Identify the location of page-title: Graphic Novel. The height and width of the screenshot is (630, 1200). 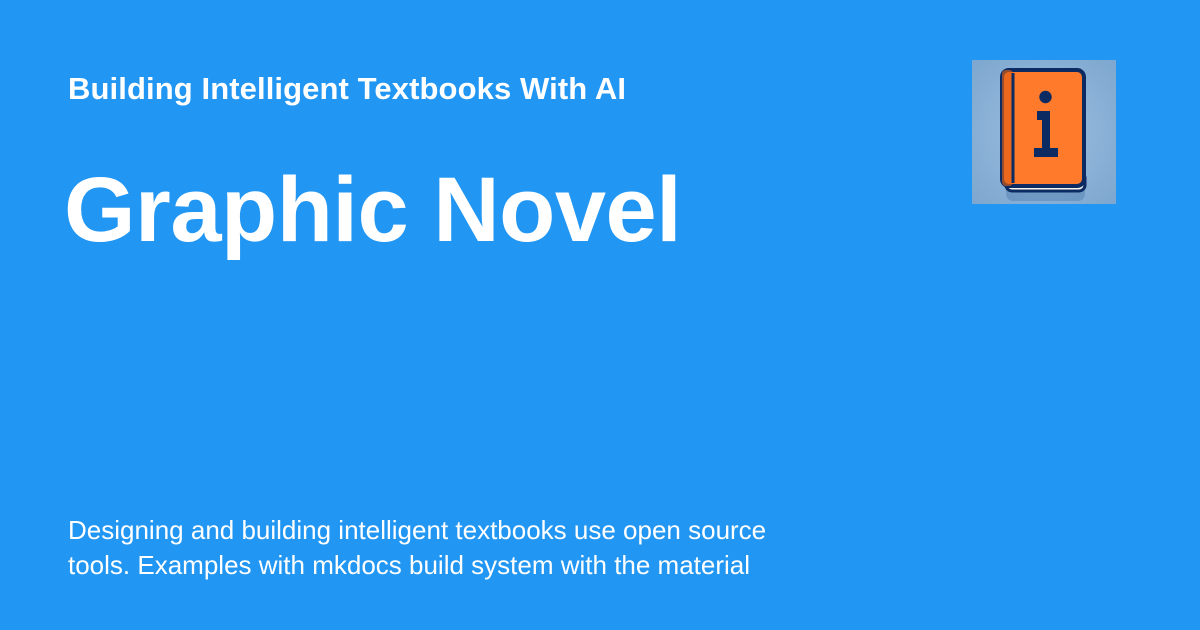
(373, 210).